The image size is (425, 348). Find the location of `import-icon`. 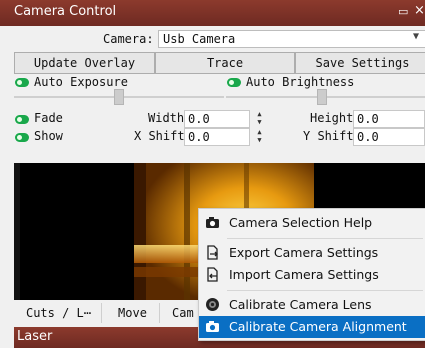

import-icon is located at coordinates (212, 274).